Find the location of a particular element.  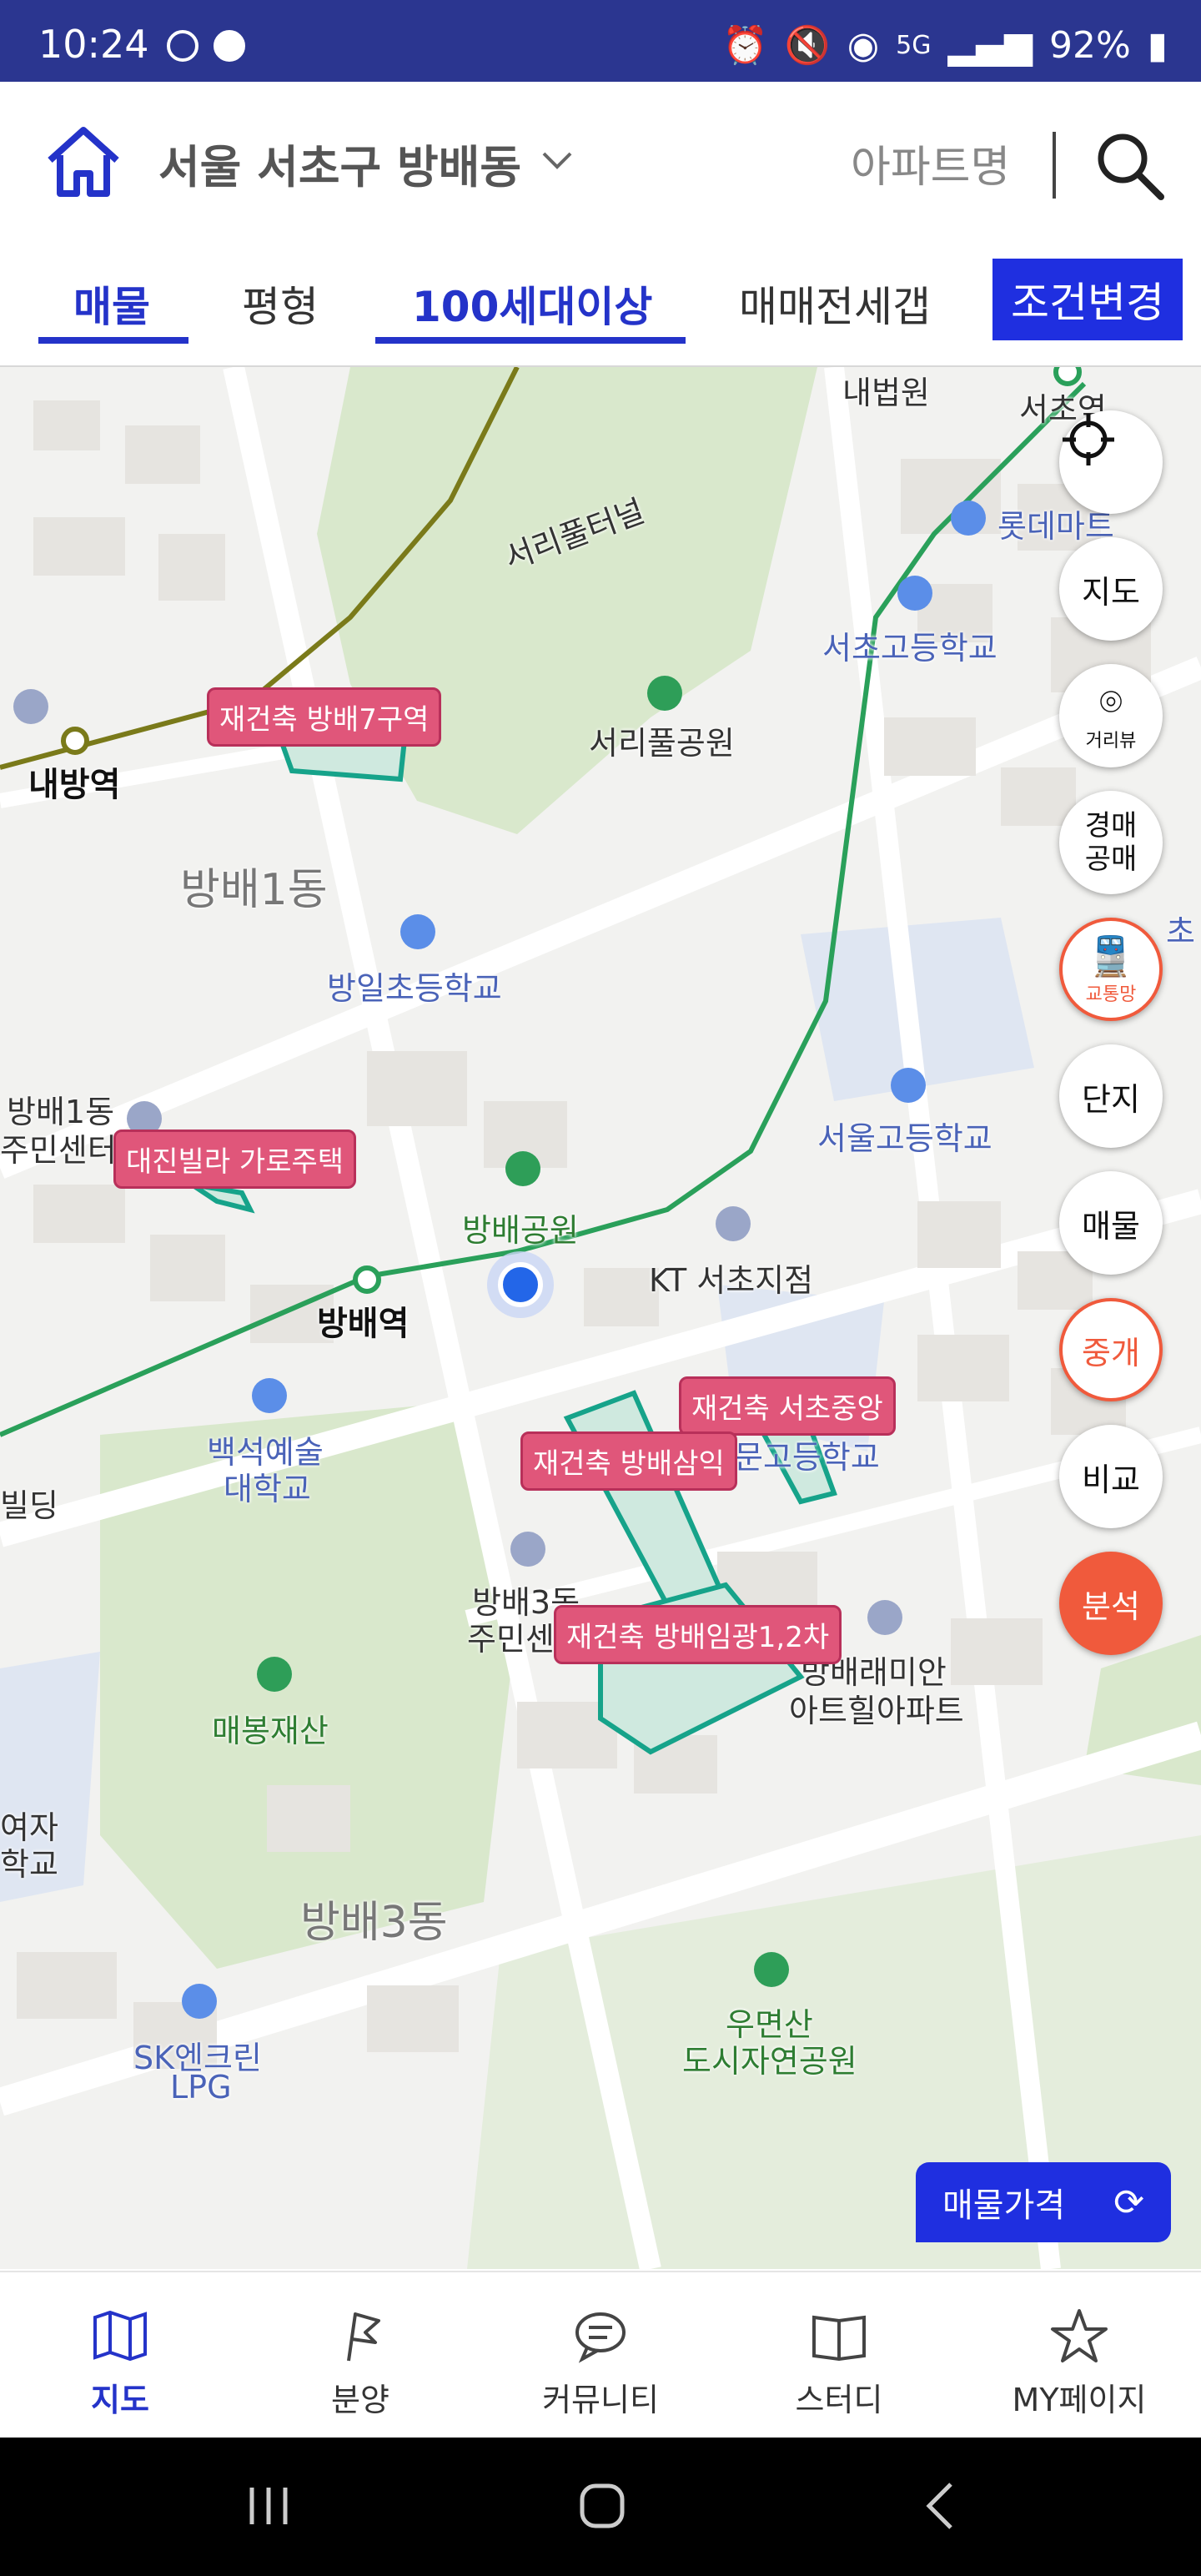

back-icon is located at coordinates (941, 2506).